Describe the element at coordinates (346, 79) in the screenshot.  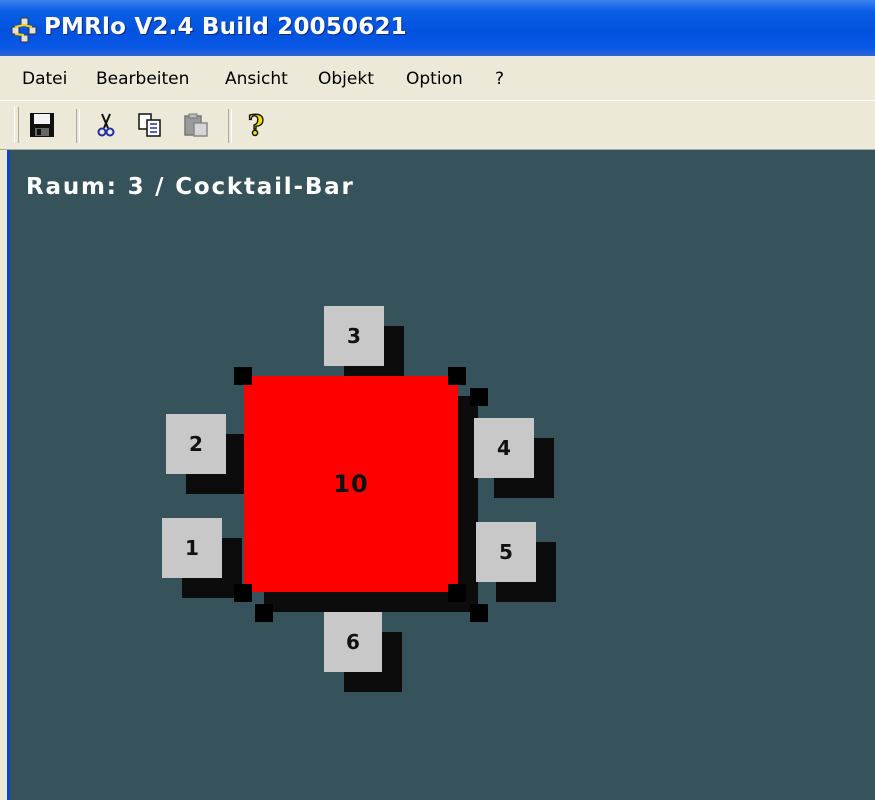
I see `menu-objekt: Objekt` at that location.